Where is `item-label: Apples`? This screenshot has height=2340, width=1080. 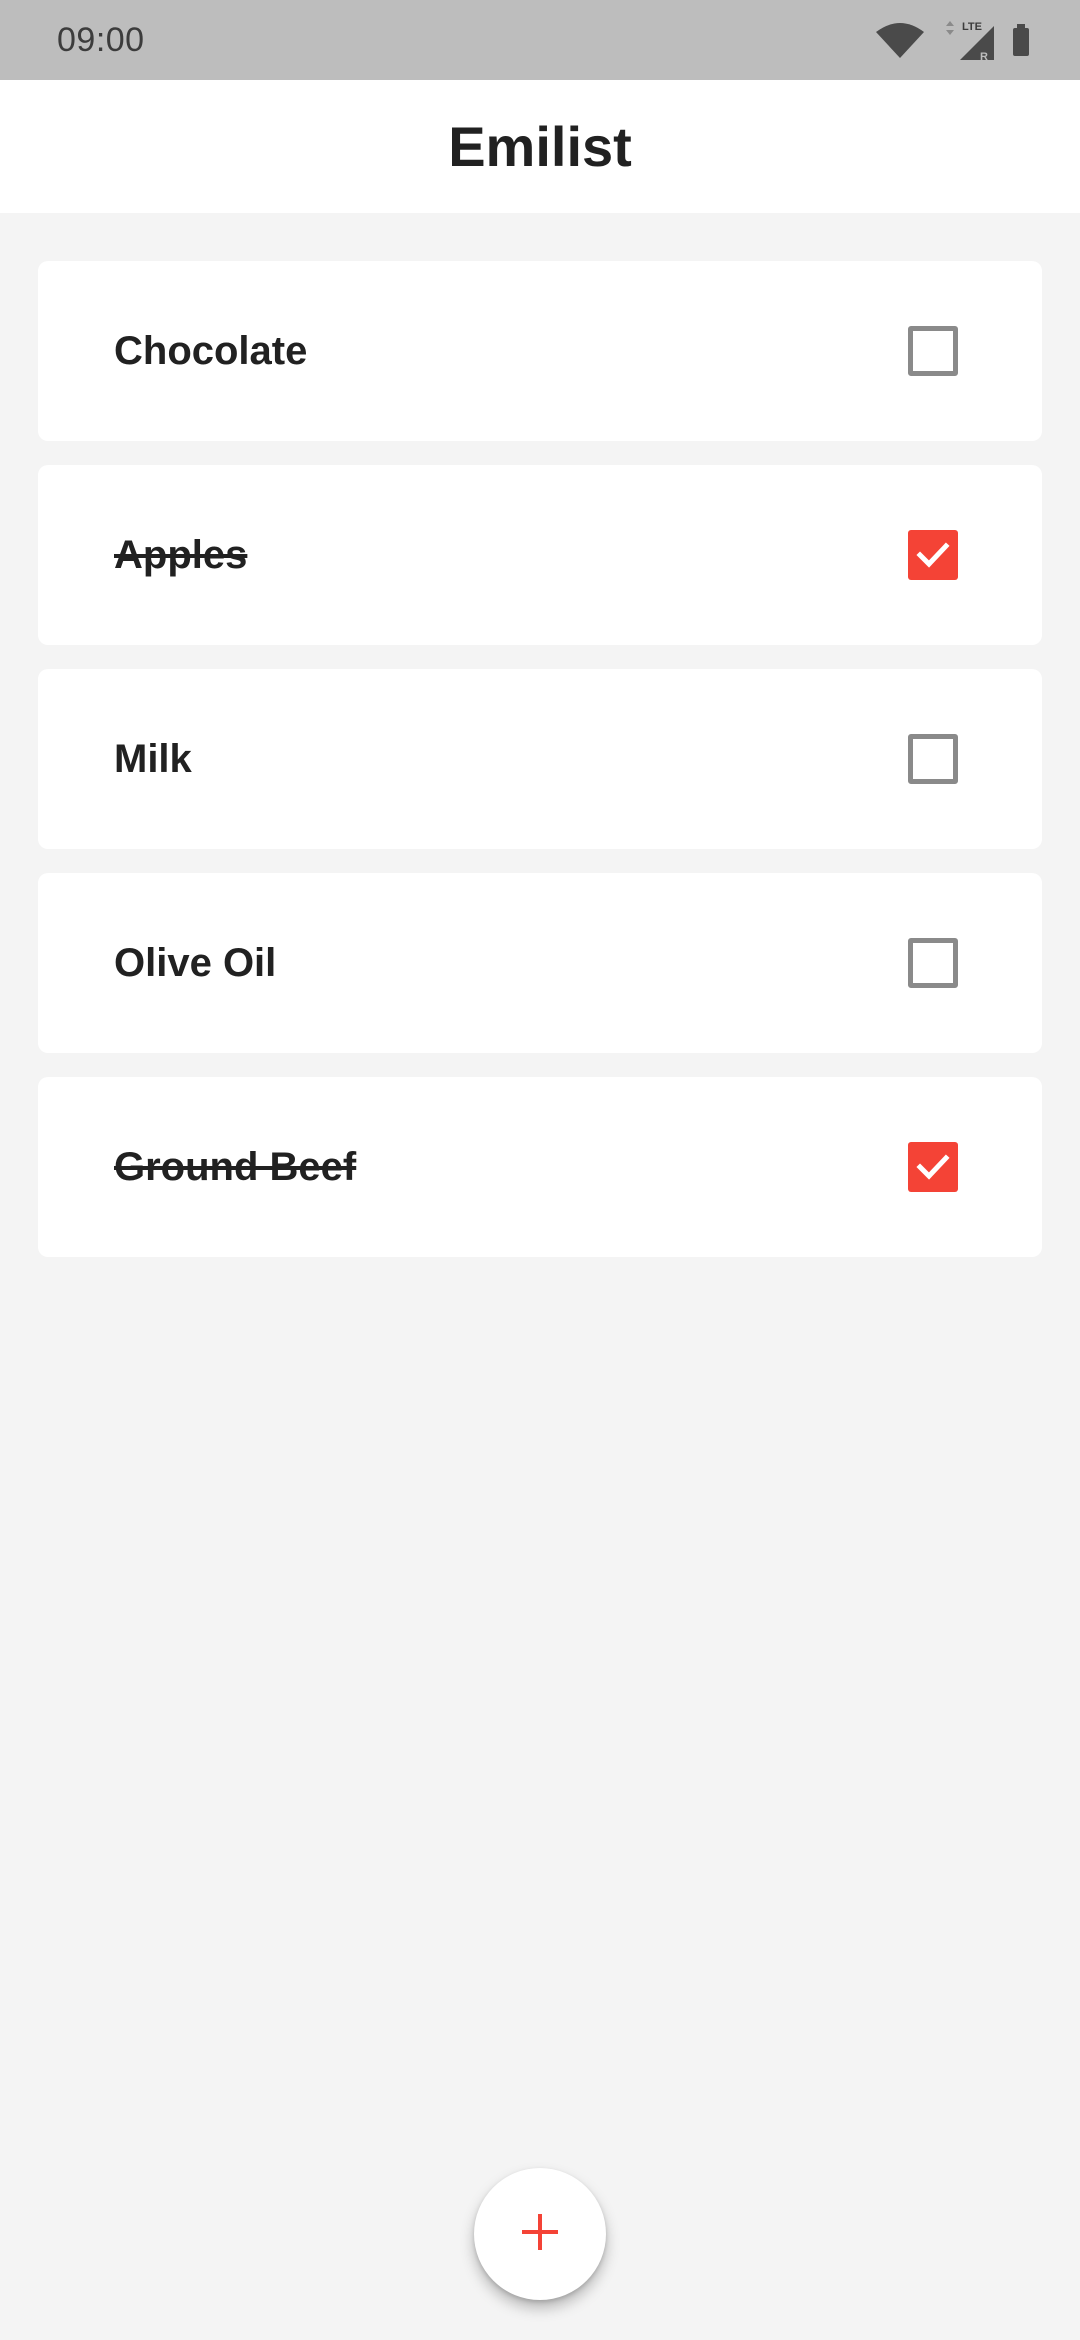 item-label: Apples is located at coordinates (181, 554).